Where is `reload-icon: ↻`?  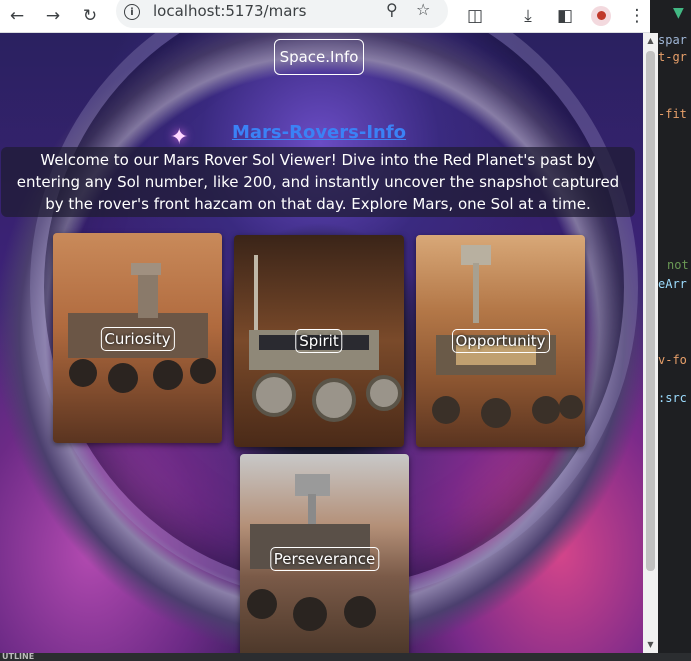 reload-icon: ↻ is located at coordinates (90, 16).